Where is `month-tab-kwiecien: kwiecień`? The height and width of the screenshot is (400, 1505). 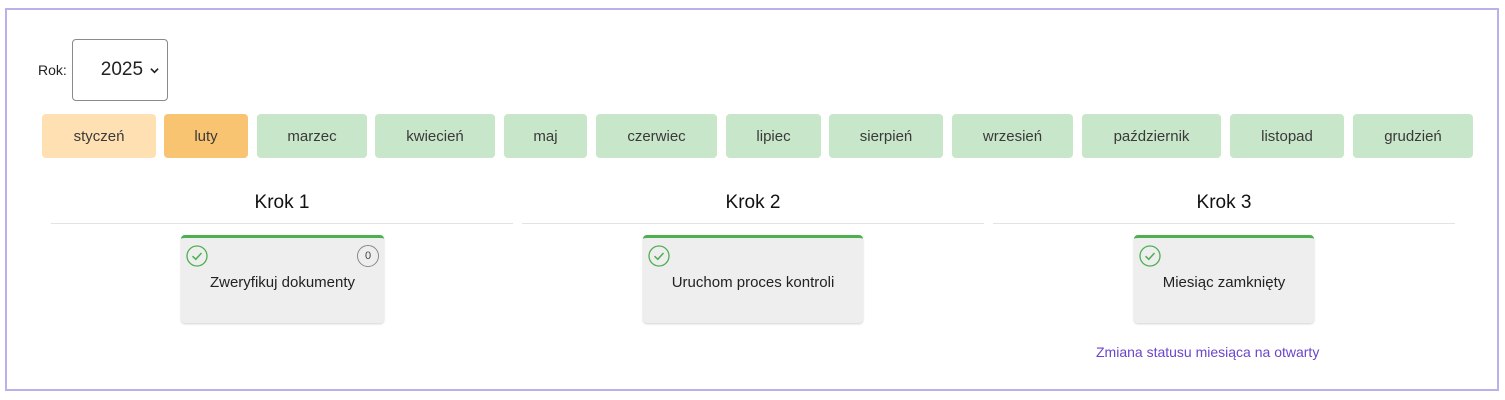 month-tab-kwiecien: kwiecień is located at coordinates (435, 136).